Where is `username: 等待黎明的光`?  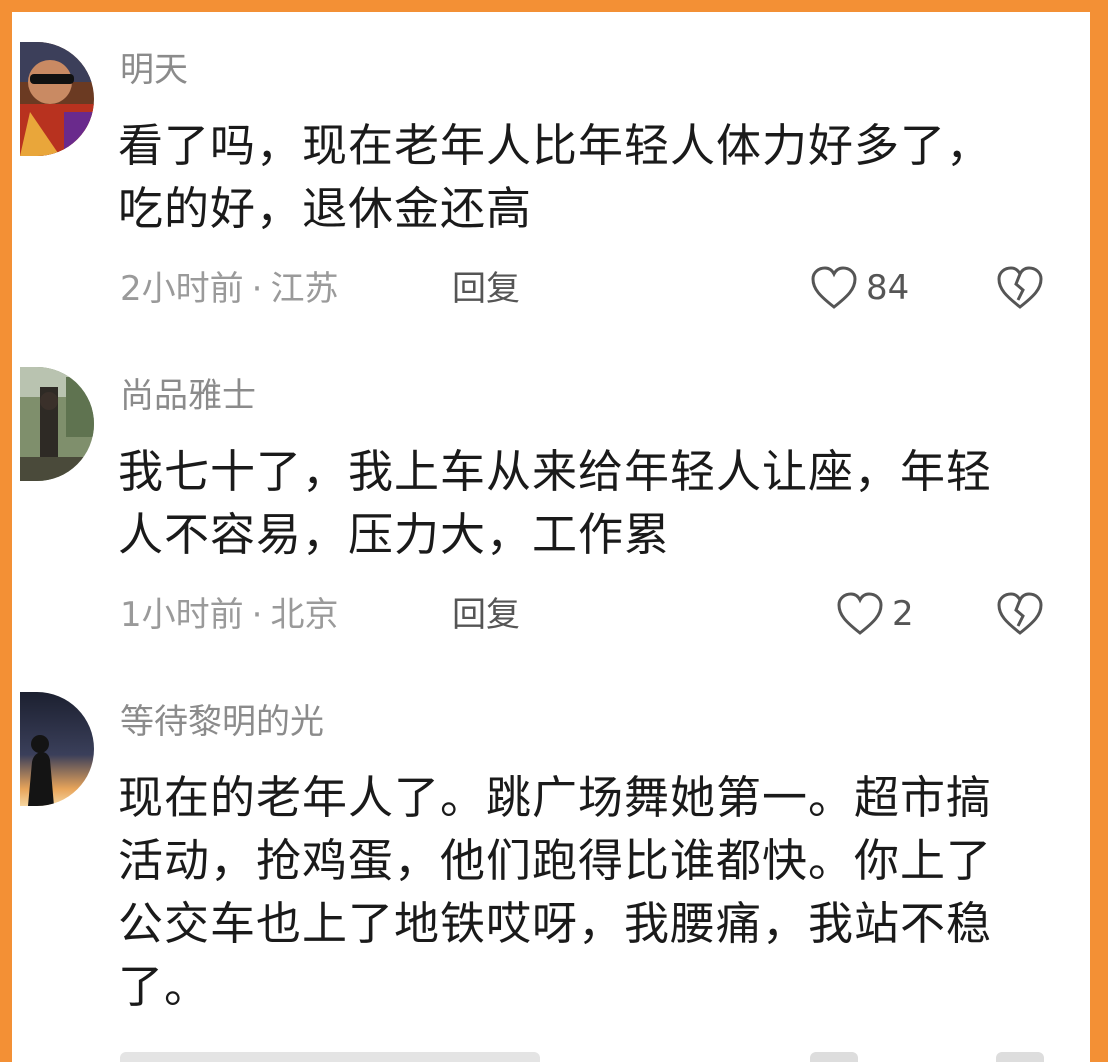 username: 等待黎明的光 is located at coordinates (222, 722).